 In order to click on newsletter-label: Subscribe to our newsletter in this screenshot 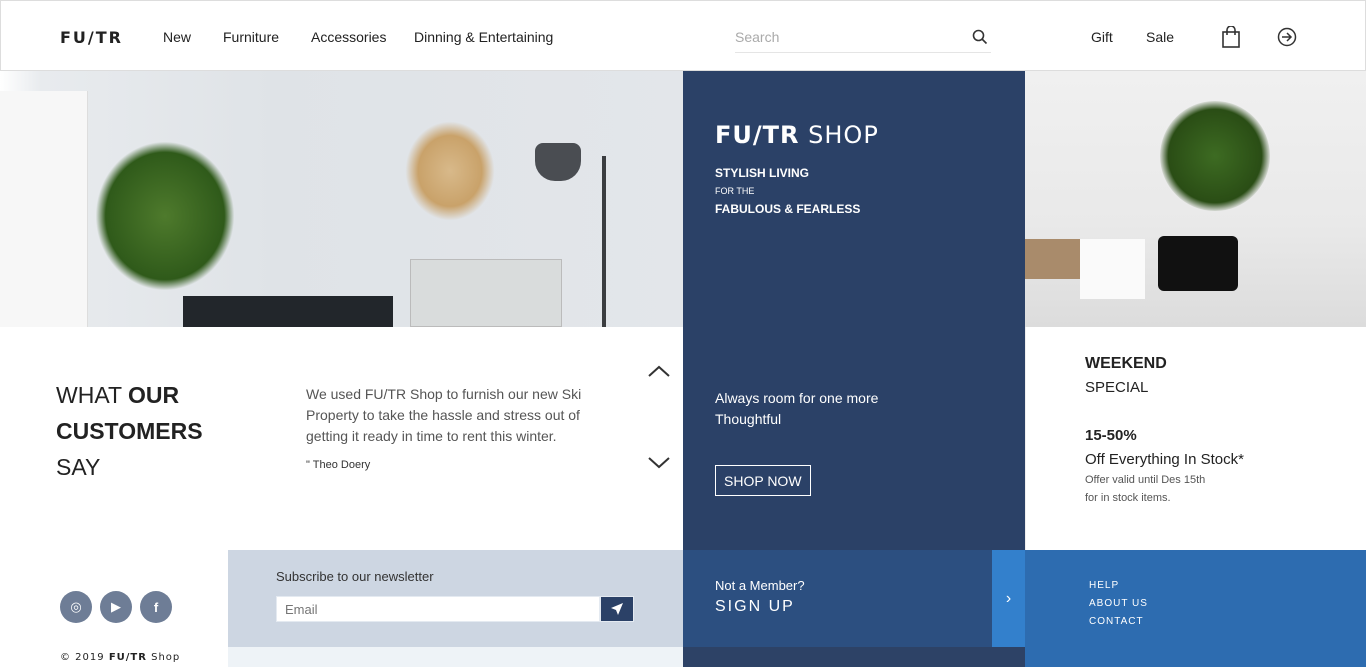, I will do `click(355, 576)`.